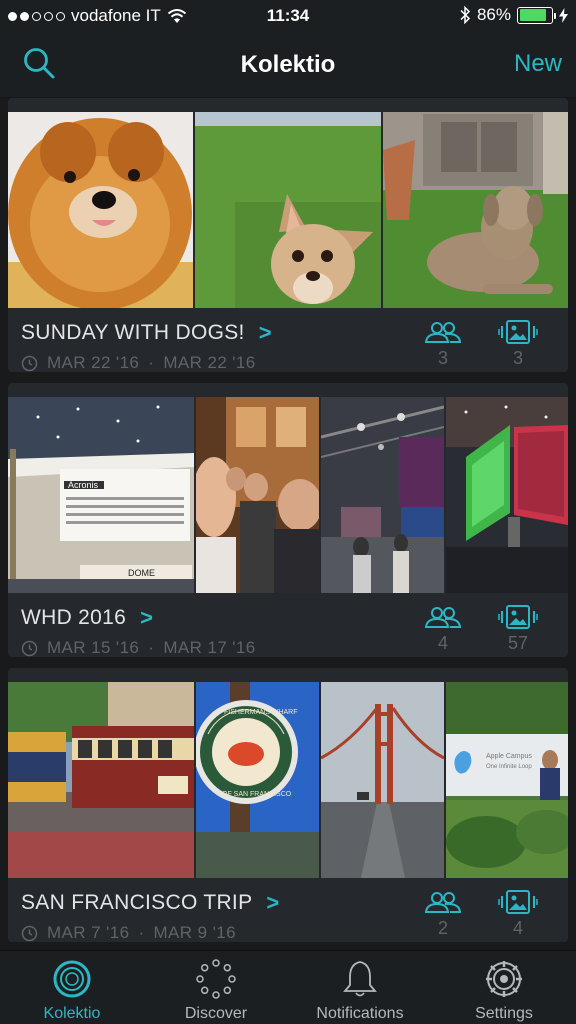 The image size is (576, 1024). What do you see at coordinates (261, 712) in the screenshot?
I see `wharf-sign-top-text: FISHERMANS WHARF` at bounding box center [261, 712].